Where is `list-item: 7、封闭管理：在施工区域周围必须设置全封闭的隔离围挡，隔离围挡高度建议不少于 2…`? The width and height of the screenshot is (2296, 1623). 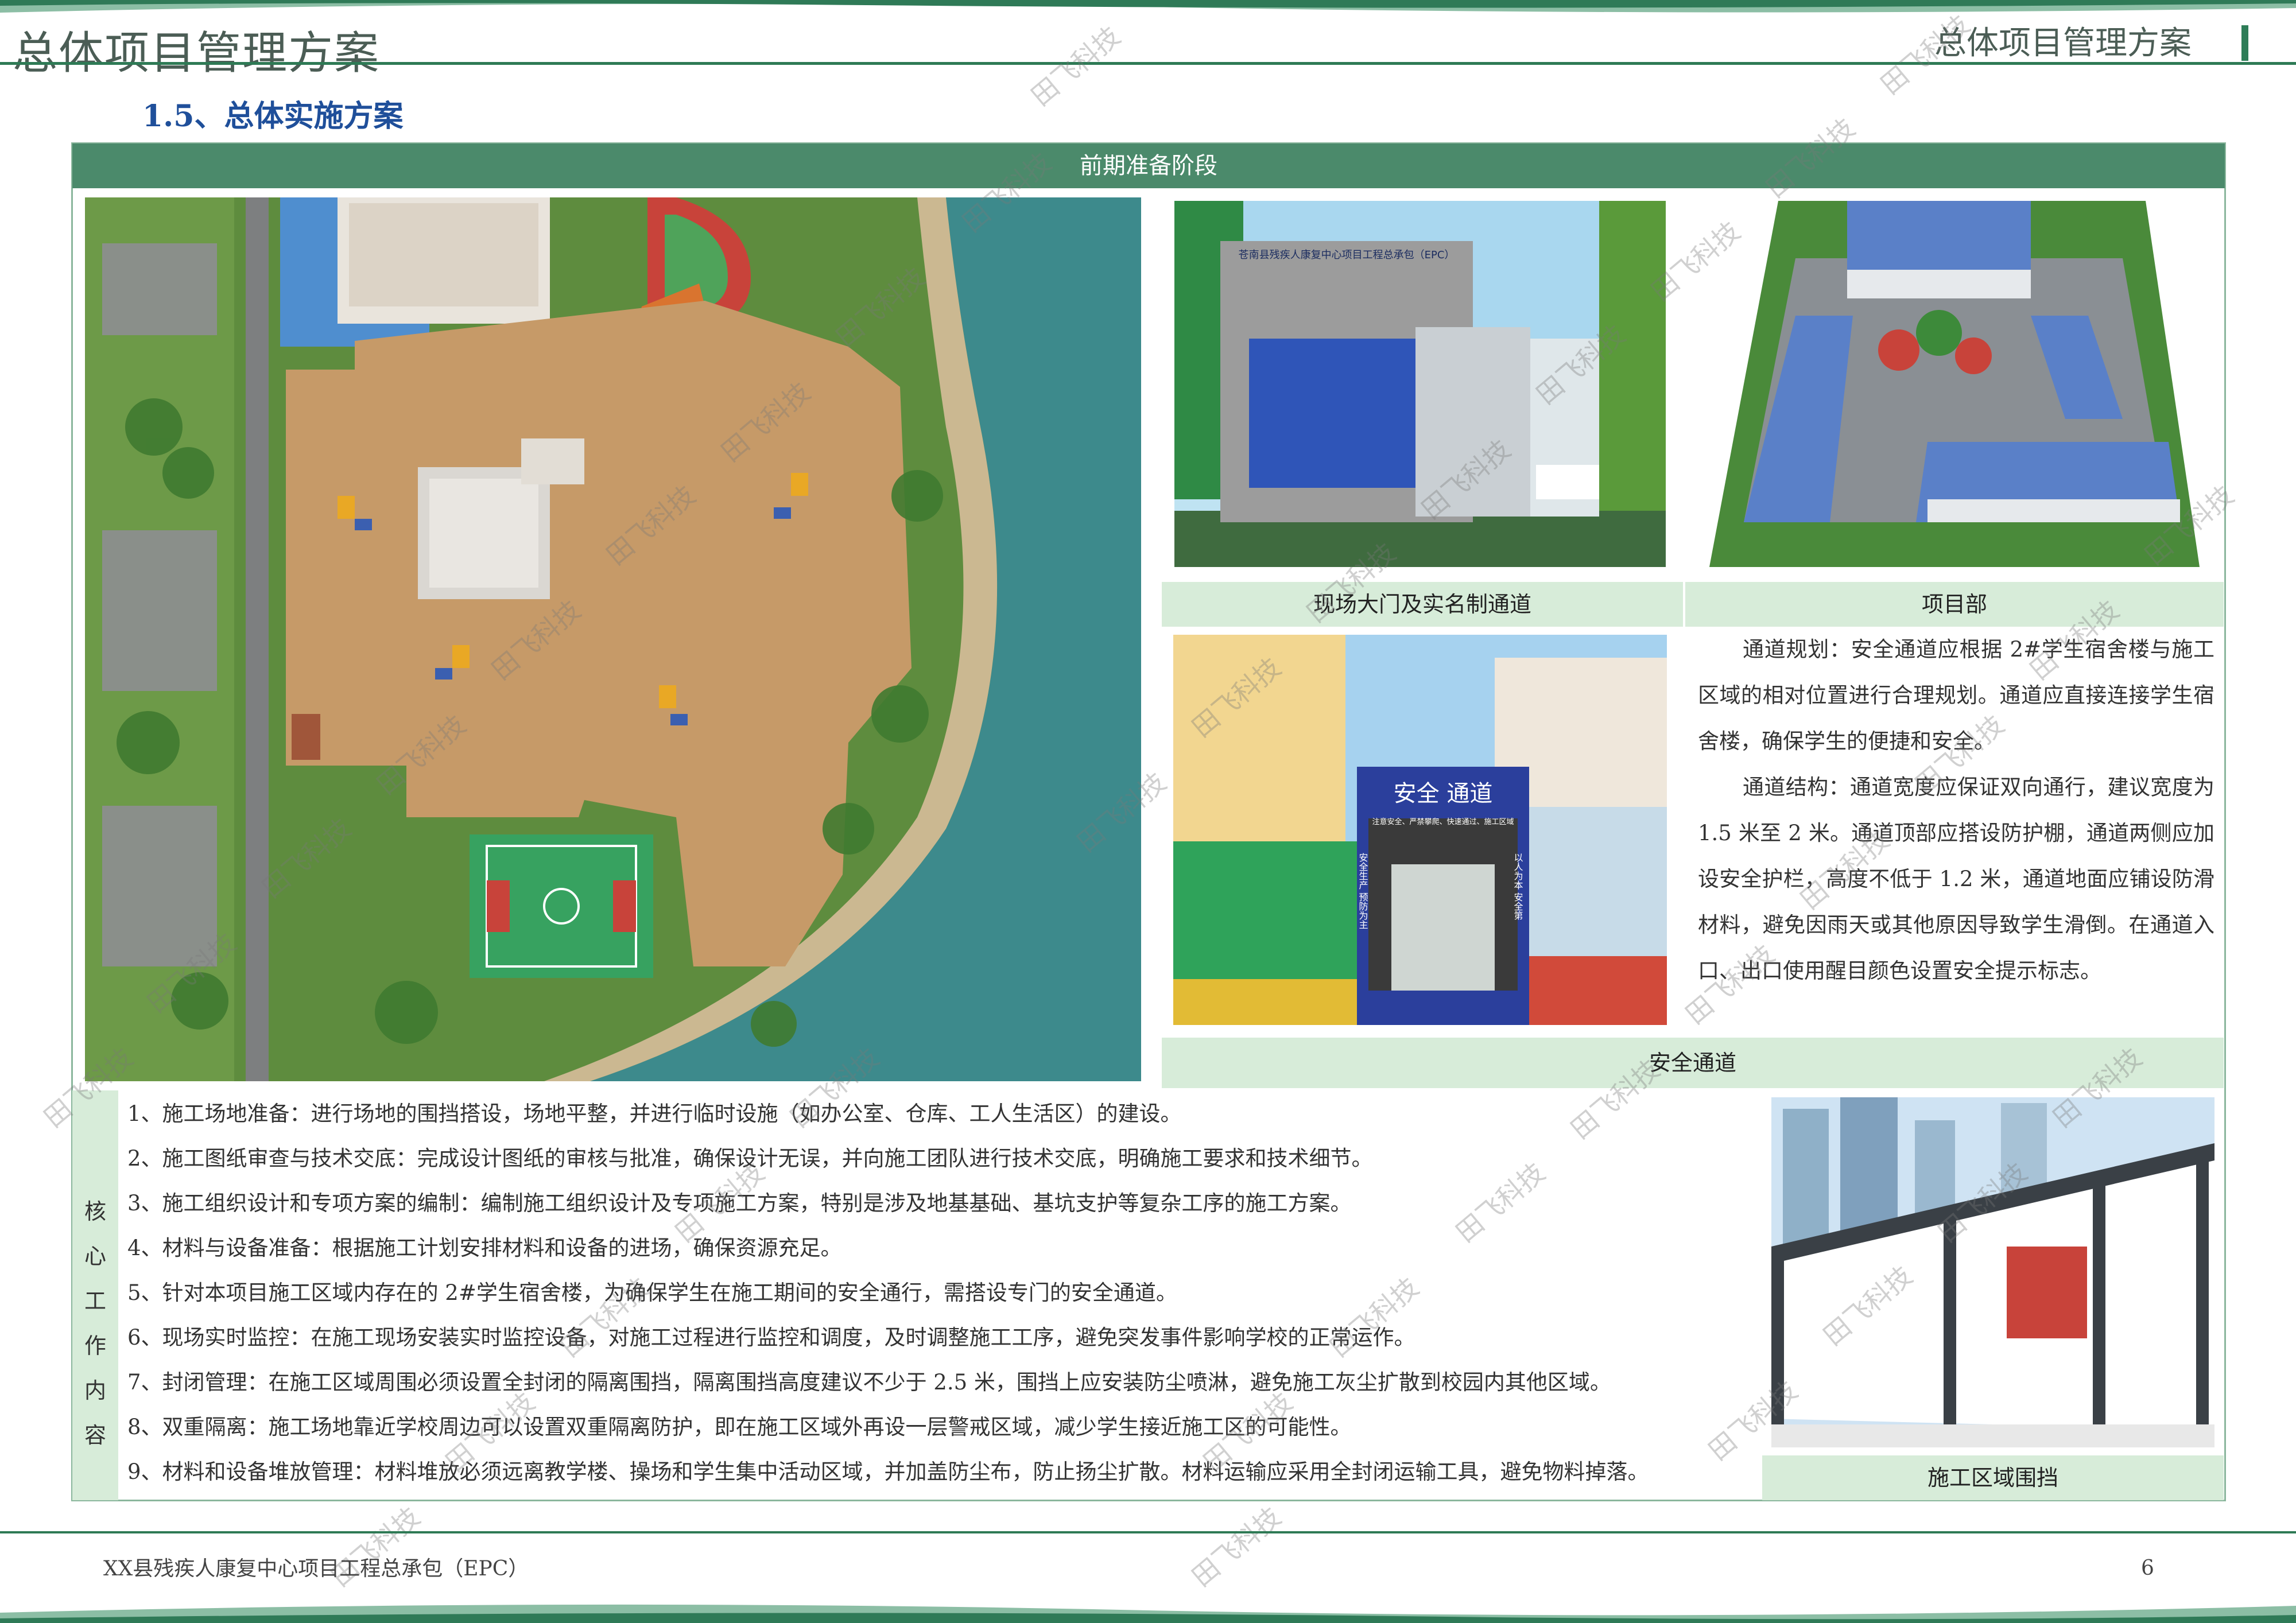
list-item: 7、封闭管理：在施工区域周围必须设置全封闭的隔离围挡，隔离围挡高度建议不少于 2… is located at coordinates (869, 1382).